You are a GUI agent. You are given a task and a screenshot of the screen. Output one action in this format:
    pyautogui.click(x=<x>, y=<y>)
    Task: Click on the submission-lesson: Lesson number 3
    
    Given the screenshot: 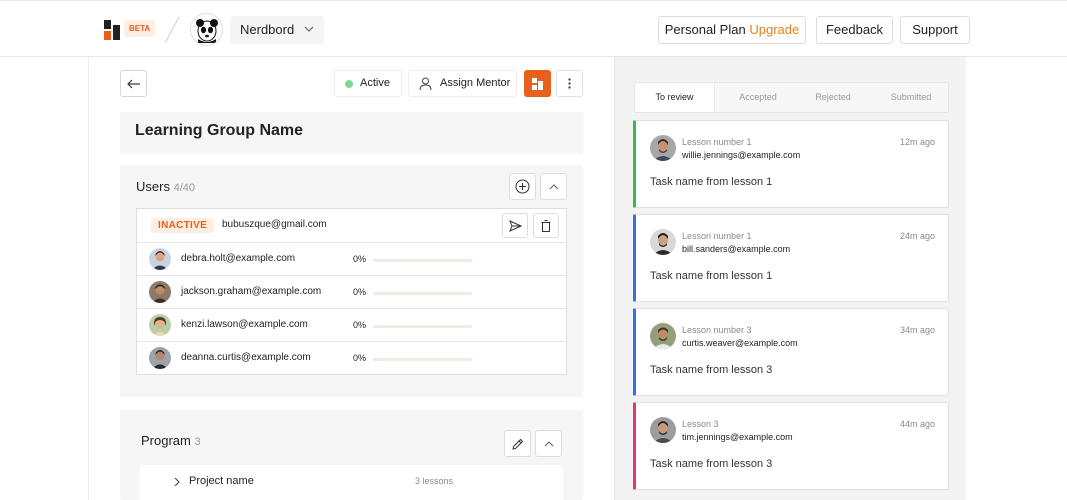 What is the action you would take?
    pyautogui.click(x=717, y=330)
    